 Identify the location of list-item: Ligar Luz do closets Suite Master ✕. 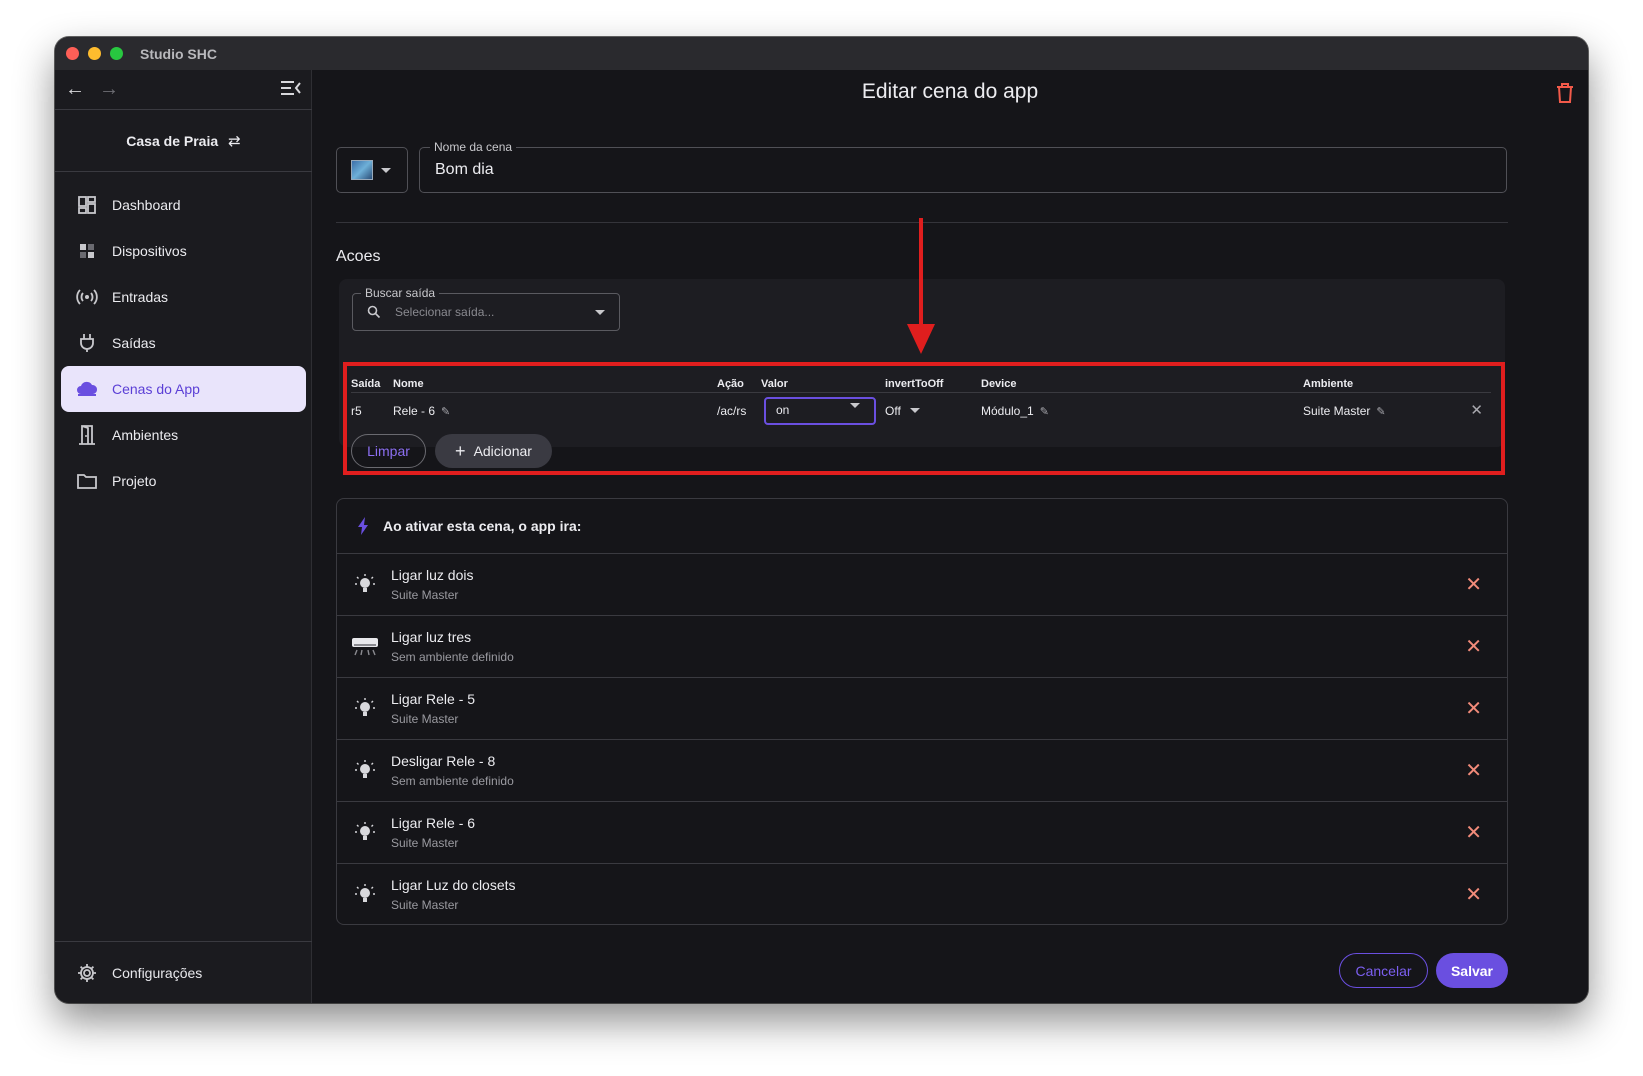
(922, 894).